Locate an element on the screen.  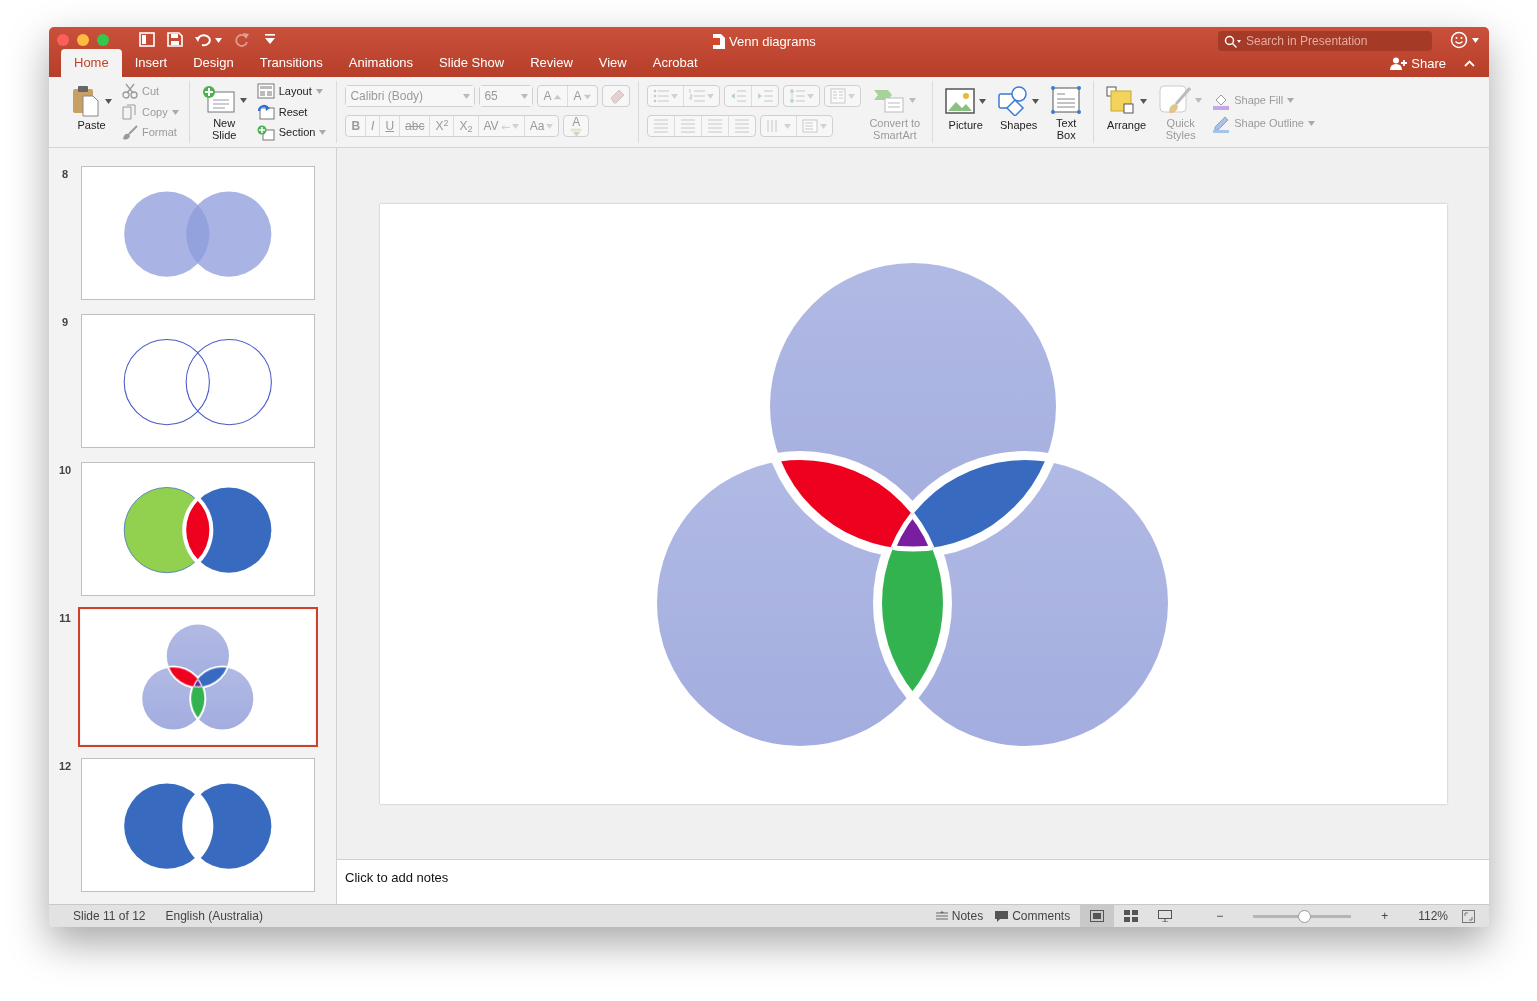
line-spacing-icon is located at coordinates (797, 96).